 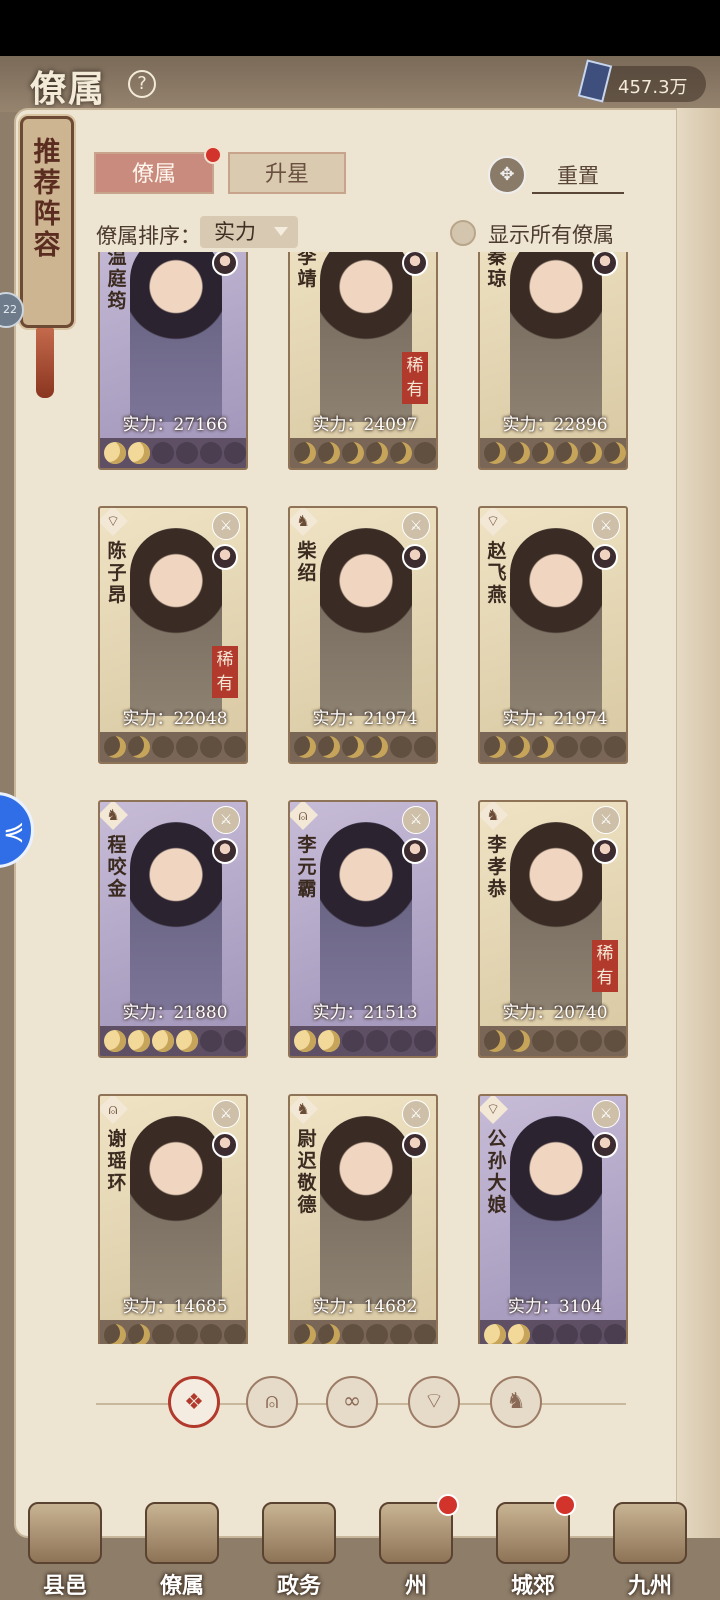 I want to click on subordinate-name: 李元霸, so click(x=307, y=867).